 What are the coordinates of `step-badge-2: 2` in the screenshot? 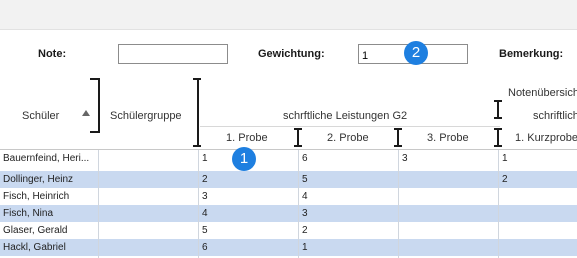 It's located at (416, 53).